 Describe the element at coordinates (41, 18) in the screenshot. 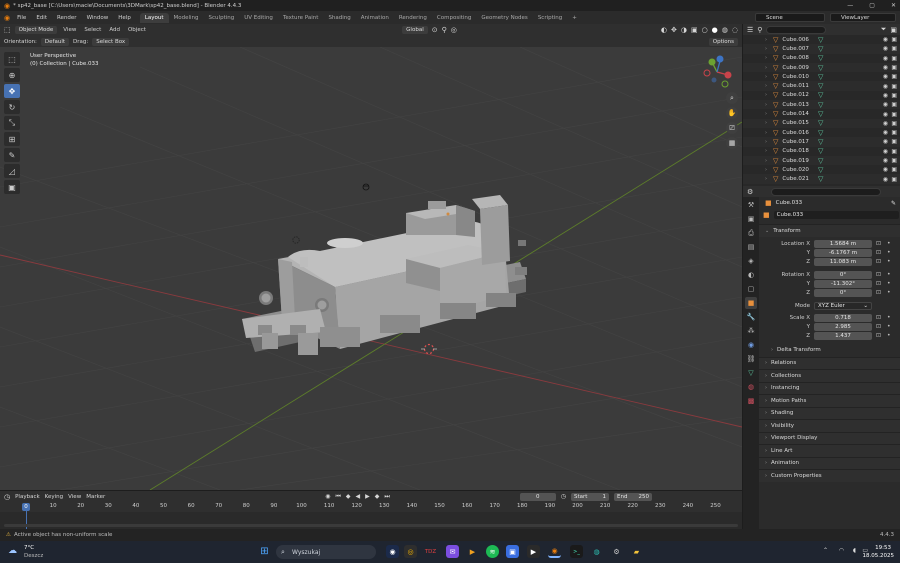

I see `menu-edit: Edit` at that location.